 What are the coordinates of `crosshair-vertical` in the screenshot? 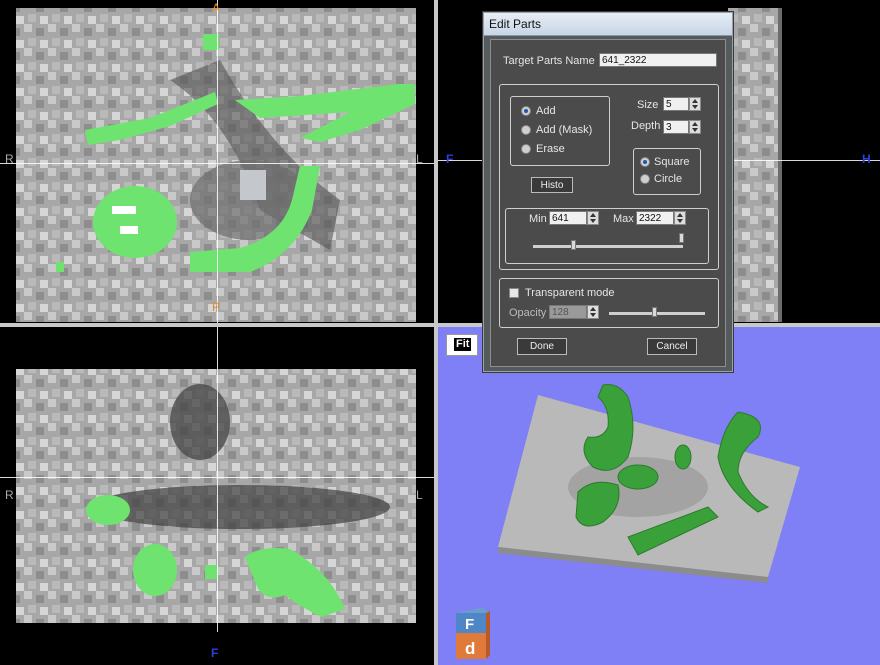 It's located at (217, 161).